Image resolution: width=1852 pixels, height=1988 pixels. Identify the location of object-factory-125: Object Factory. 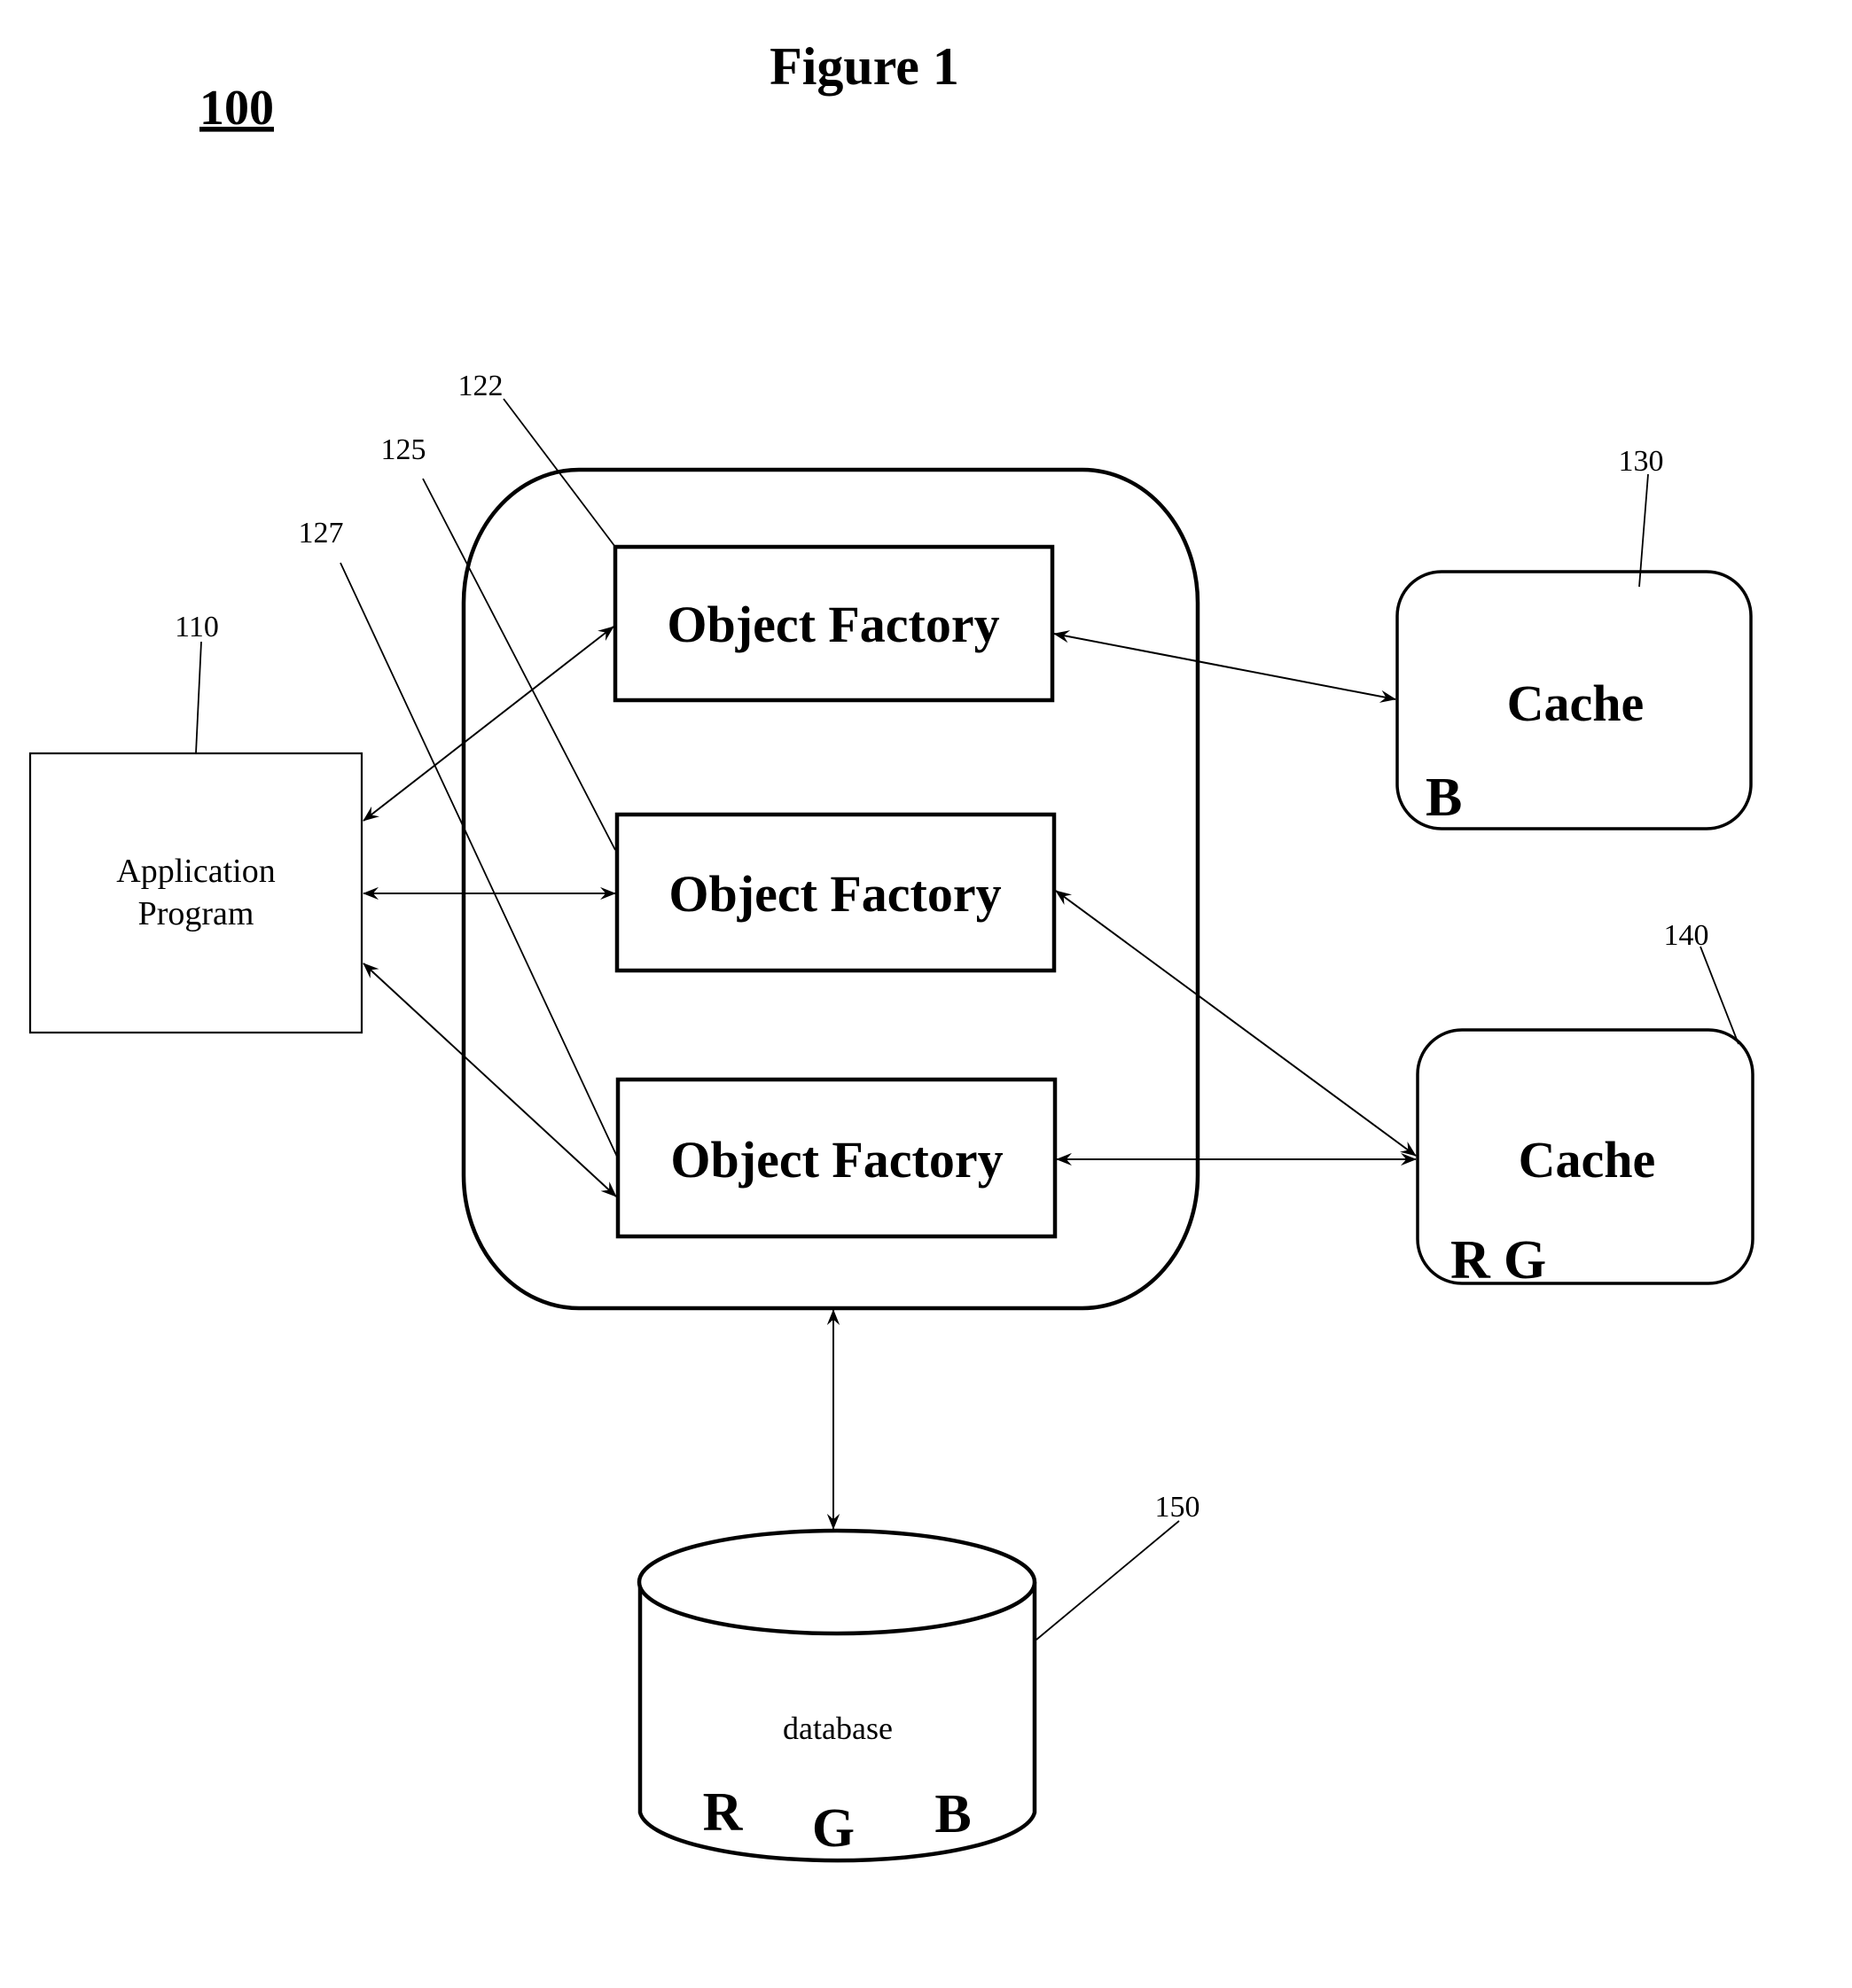
(835, 892).